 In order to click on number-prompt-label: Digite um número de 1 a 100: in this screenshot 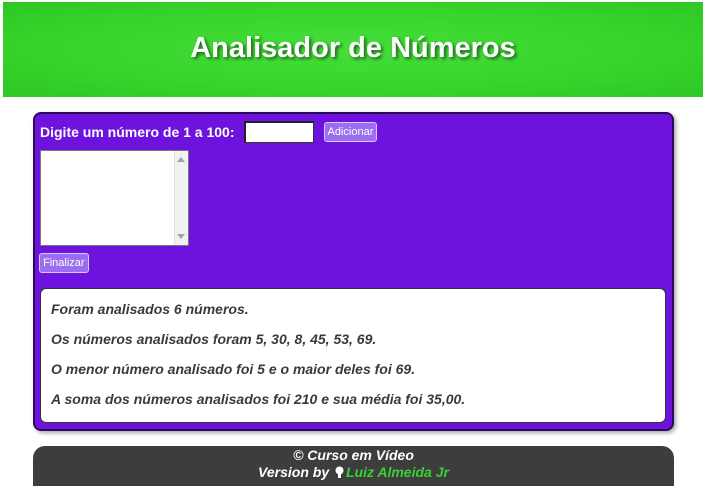, I will do `click(137, 132)`.